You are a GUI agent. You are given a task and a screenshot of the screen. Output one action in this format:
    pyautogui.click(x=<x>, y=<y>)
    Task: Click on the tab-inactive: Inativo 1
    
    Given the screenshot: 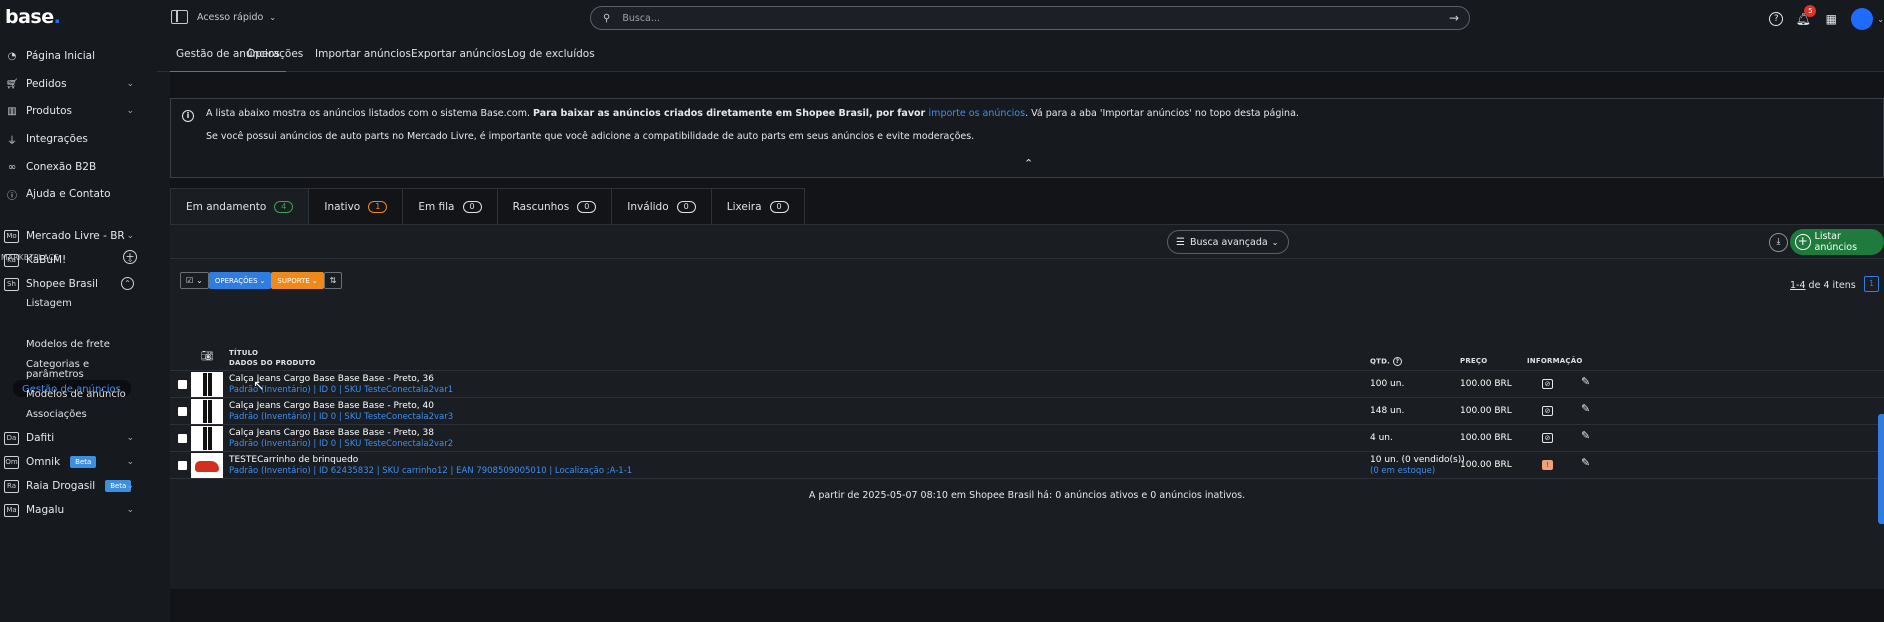 What is the action you would take?
    pyautogui.click(x=356, y=206)
    